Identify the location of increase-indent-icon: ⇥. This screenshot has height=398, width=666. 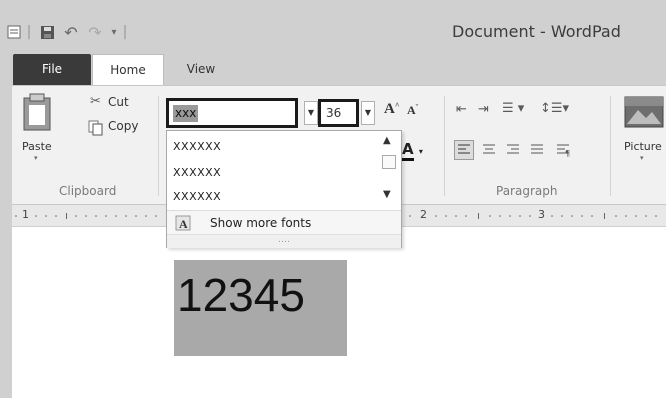
(483, 109).